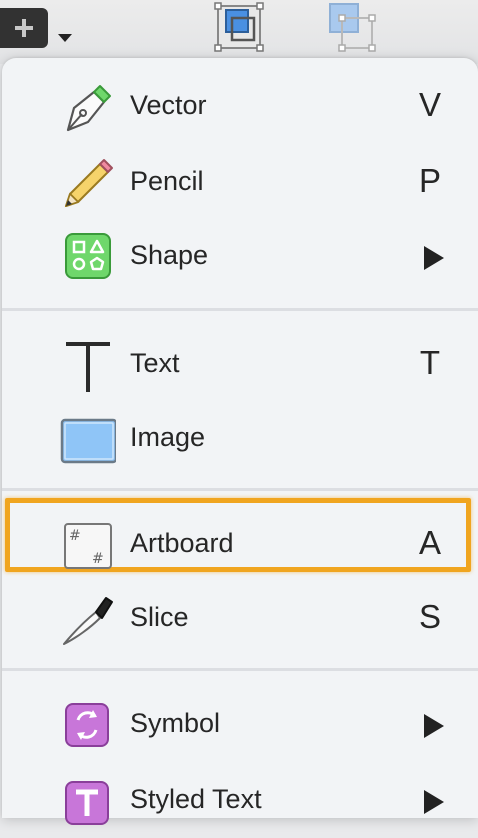 This screenshot has width=478, height=838. I want to click on shortcut-key: T, so click(430, 362).